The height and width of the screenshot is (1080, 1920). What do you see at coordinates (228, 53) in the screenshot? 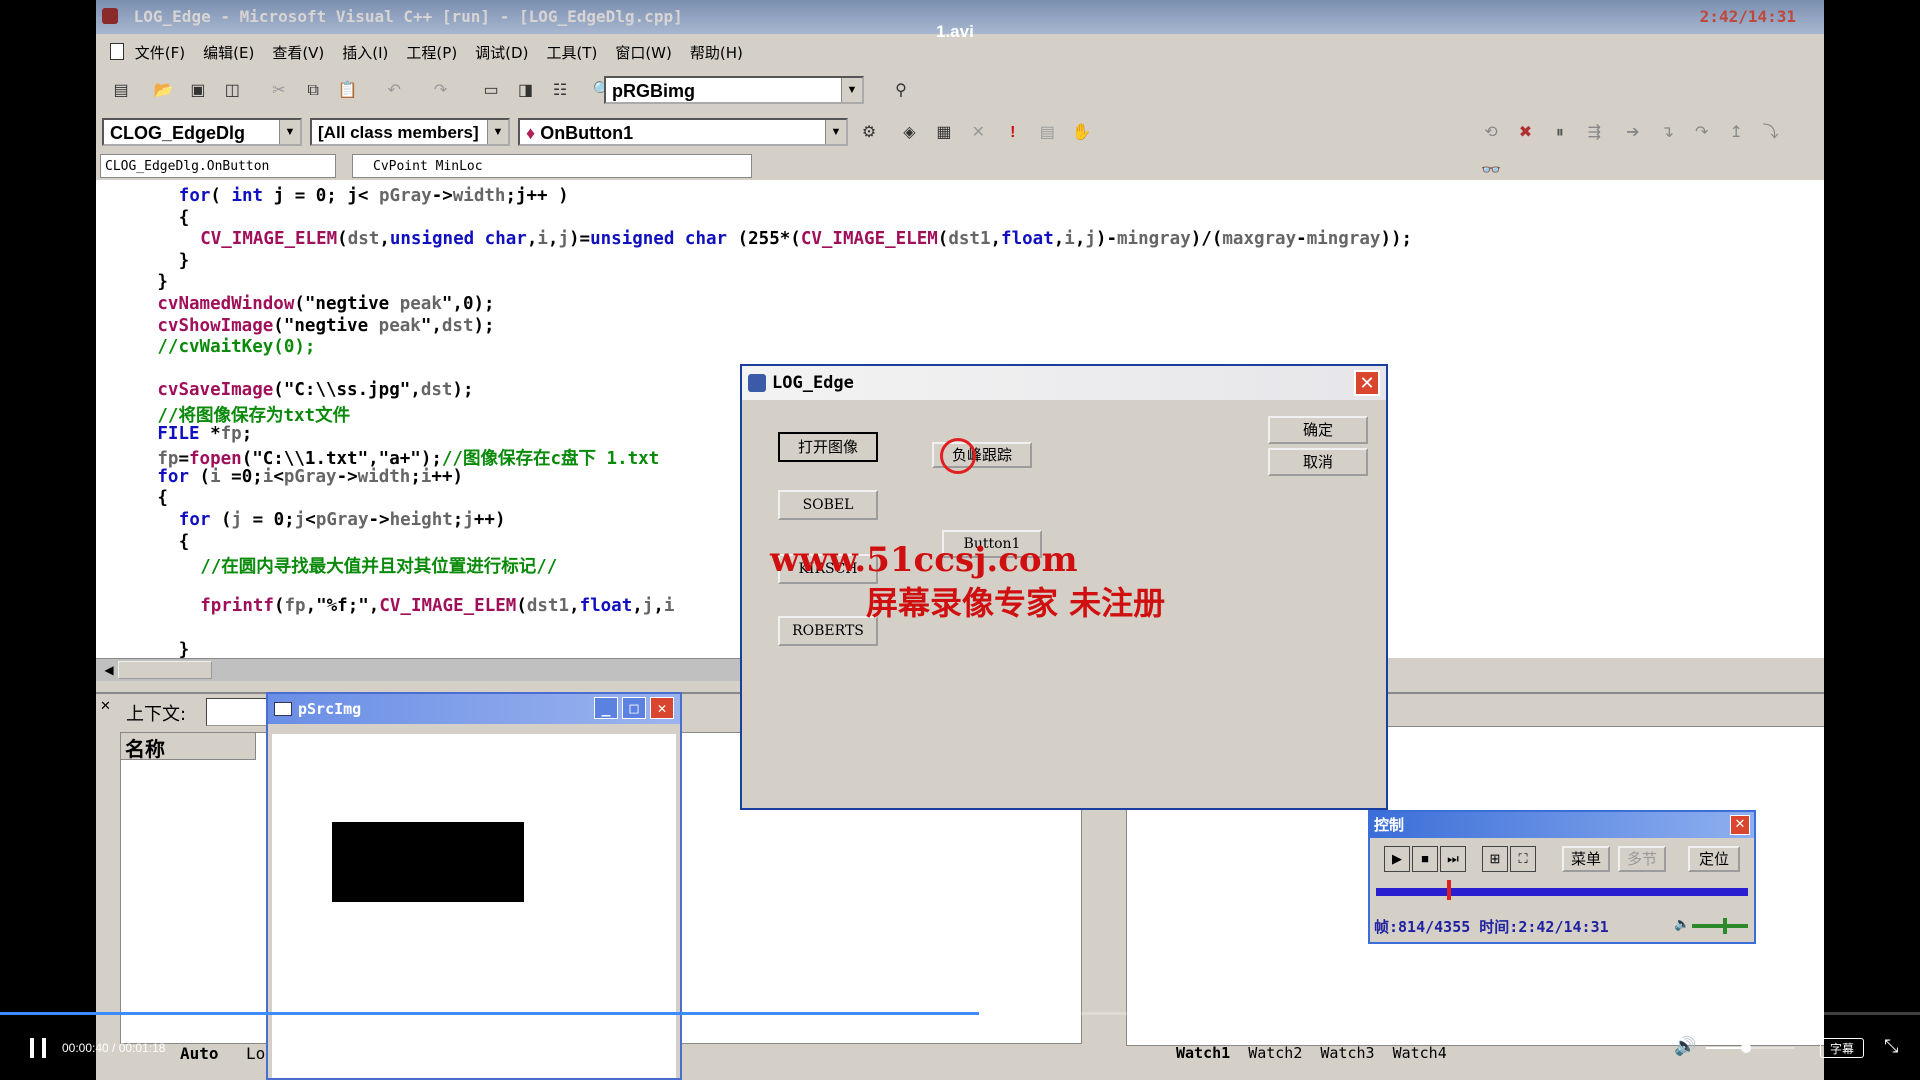
I see `menu-item: 编辑(E)` at bounding box center [228, 53].